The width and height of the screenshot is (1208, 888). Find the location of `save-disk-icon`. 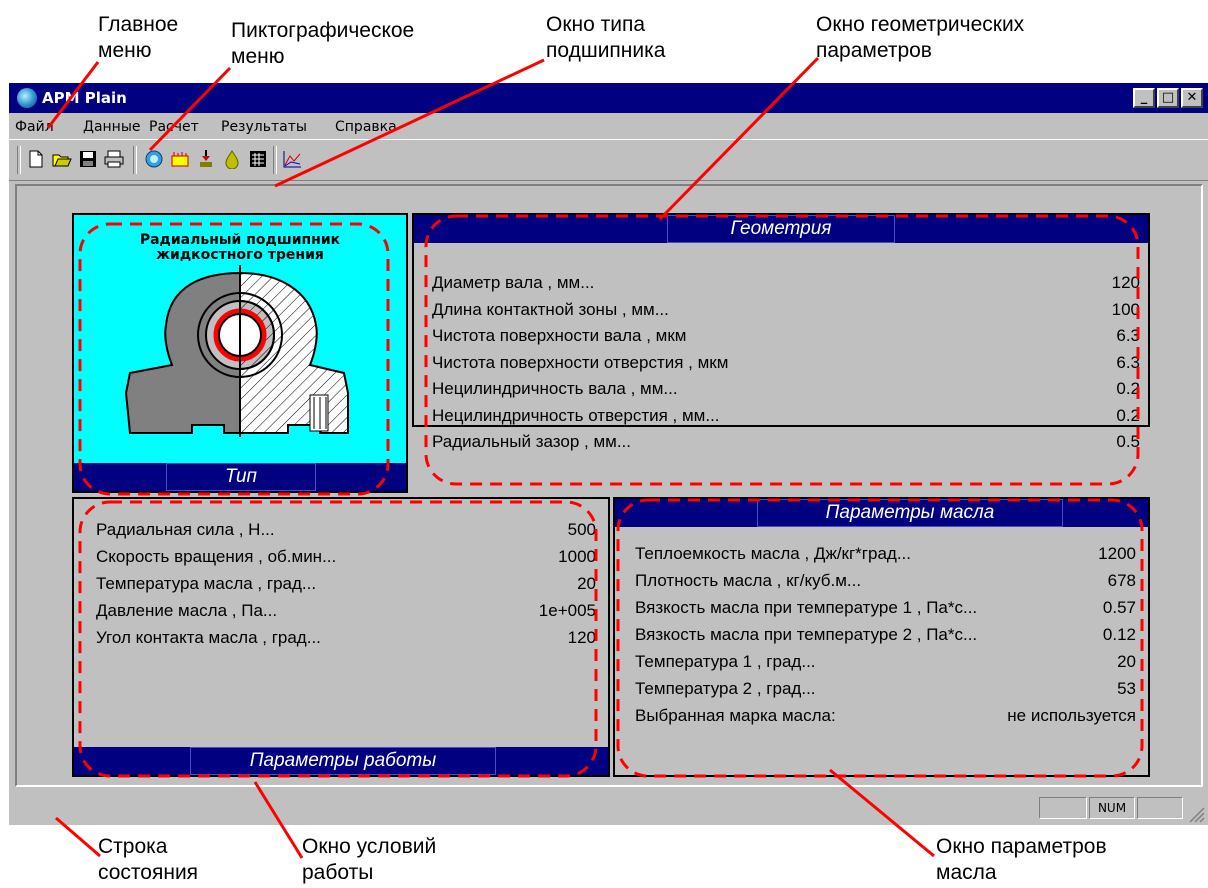

save-disk-icon is located at coordinates (88, 159).